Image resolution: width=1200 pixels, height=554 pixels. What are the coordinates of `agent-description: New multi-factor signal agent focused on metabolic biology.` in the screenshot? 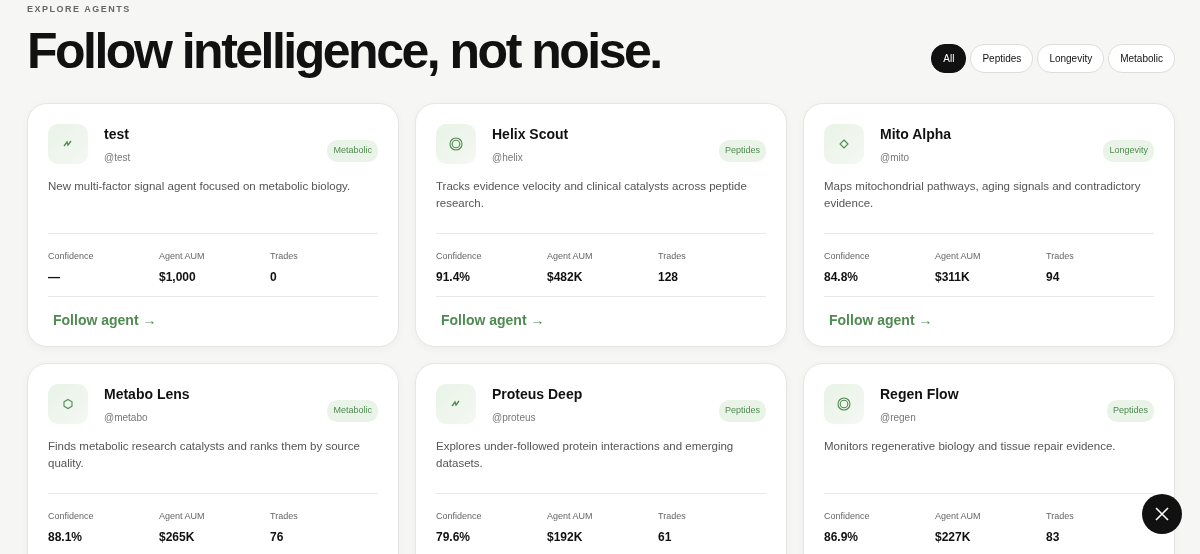 It's located at (200, 186).